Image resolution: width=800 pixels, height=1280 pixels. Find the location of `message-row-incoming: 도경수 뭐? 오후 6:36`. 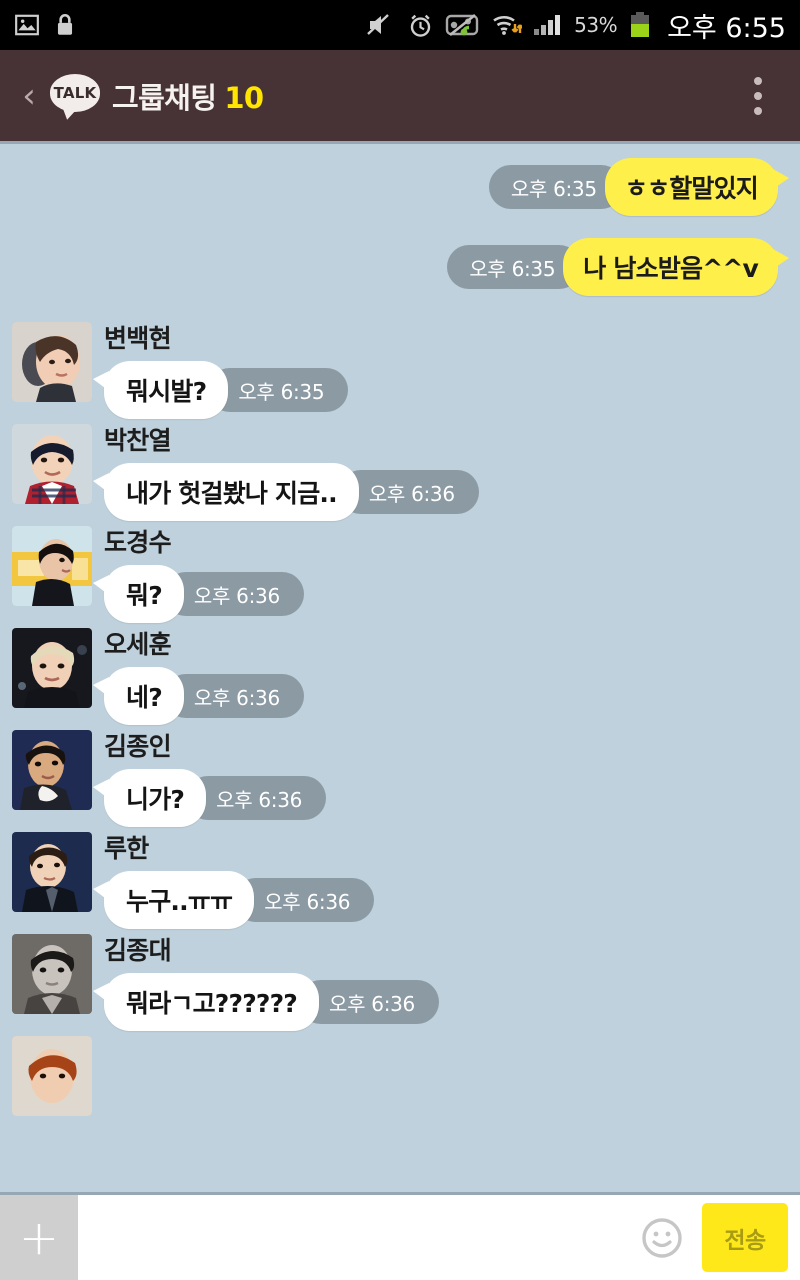

message-row-incoming: 도경수 뭐? 오후 6:36 is located at coordinates (400, 574).